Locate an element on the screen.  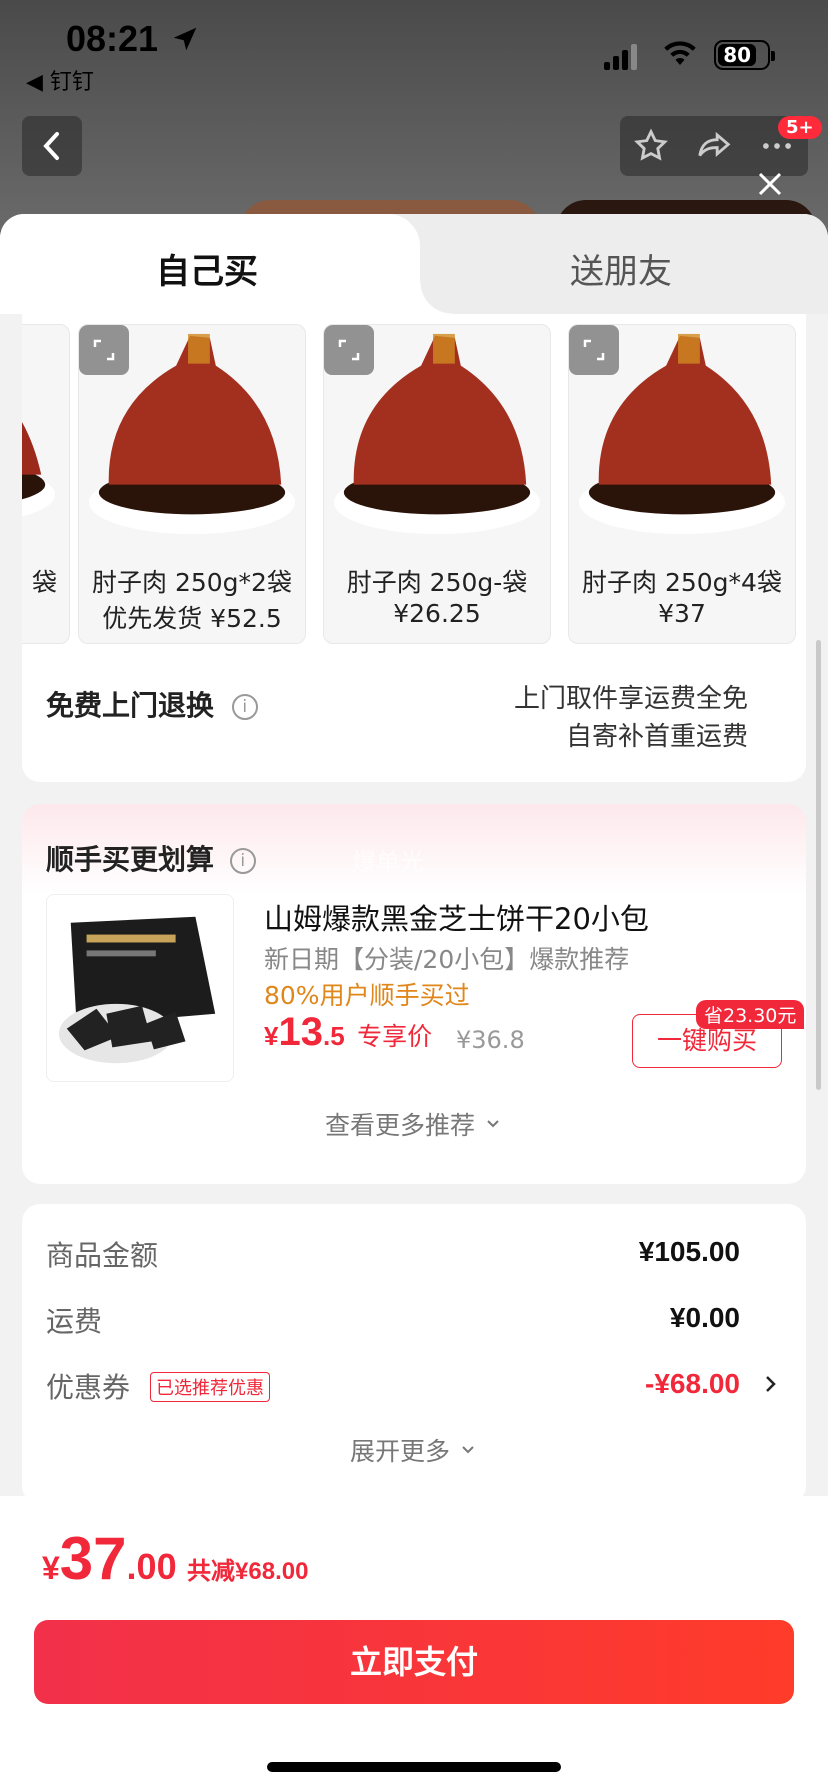
summary-label-shipping: 运费 is located at coordinates (74, 1321).